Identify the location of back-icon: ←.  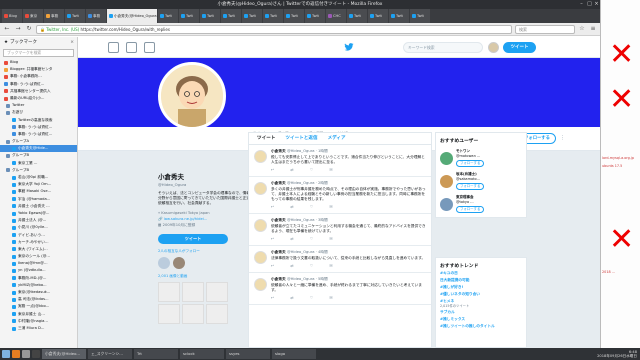
(7, 29).